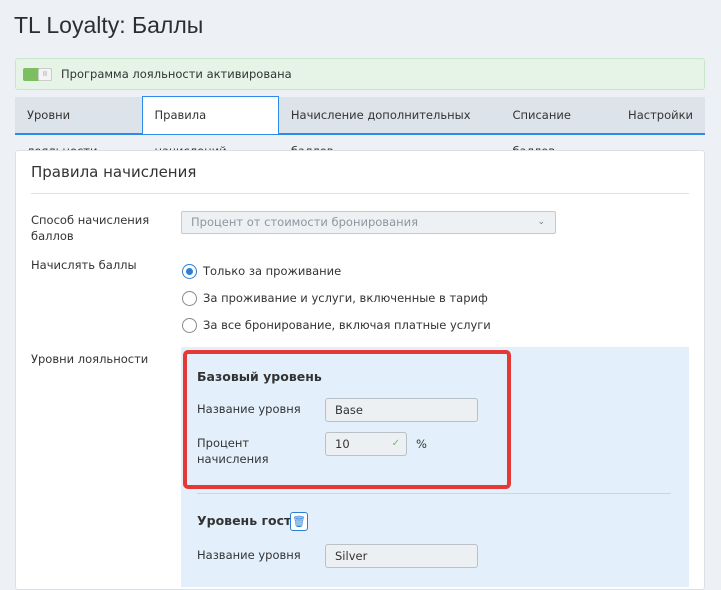  Describe the element at coordinates (390, 127) in the screenshot. I see `tab-extra-points: Начисление дополнительных баллов` at that location.